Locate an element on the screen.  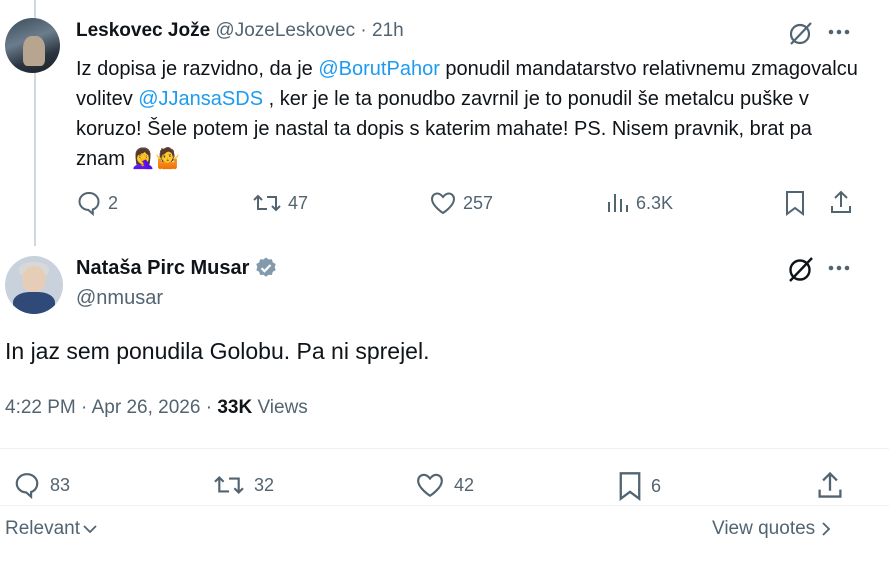
repost-count: 47 is located at coordinates (298, 202).